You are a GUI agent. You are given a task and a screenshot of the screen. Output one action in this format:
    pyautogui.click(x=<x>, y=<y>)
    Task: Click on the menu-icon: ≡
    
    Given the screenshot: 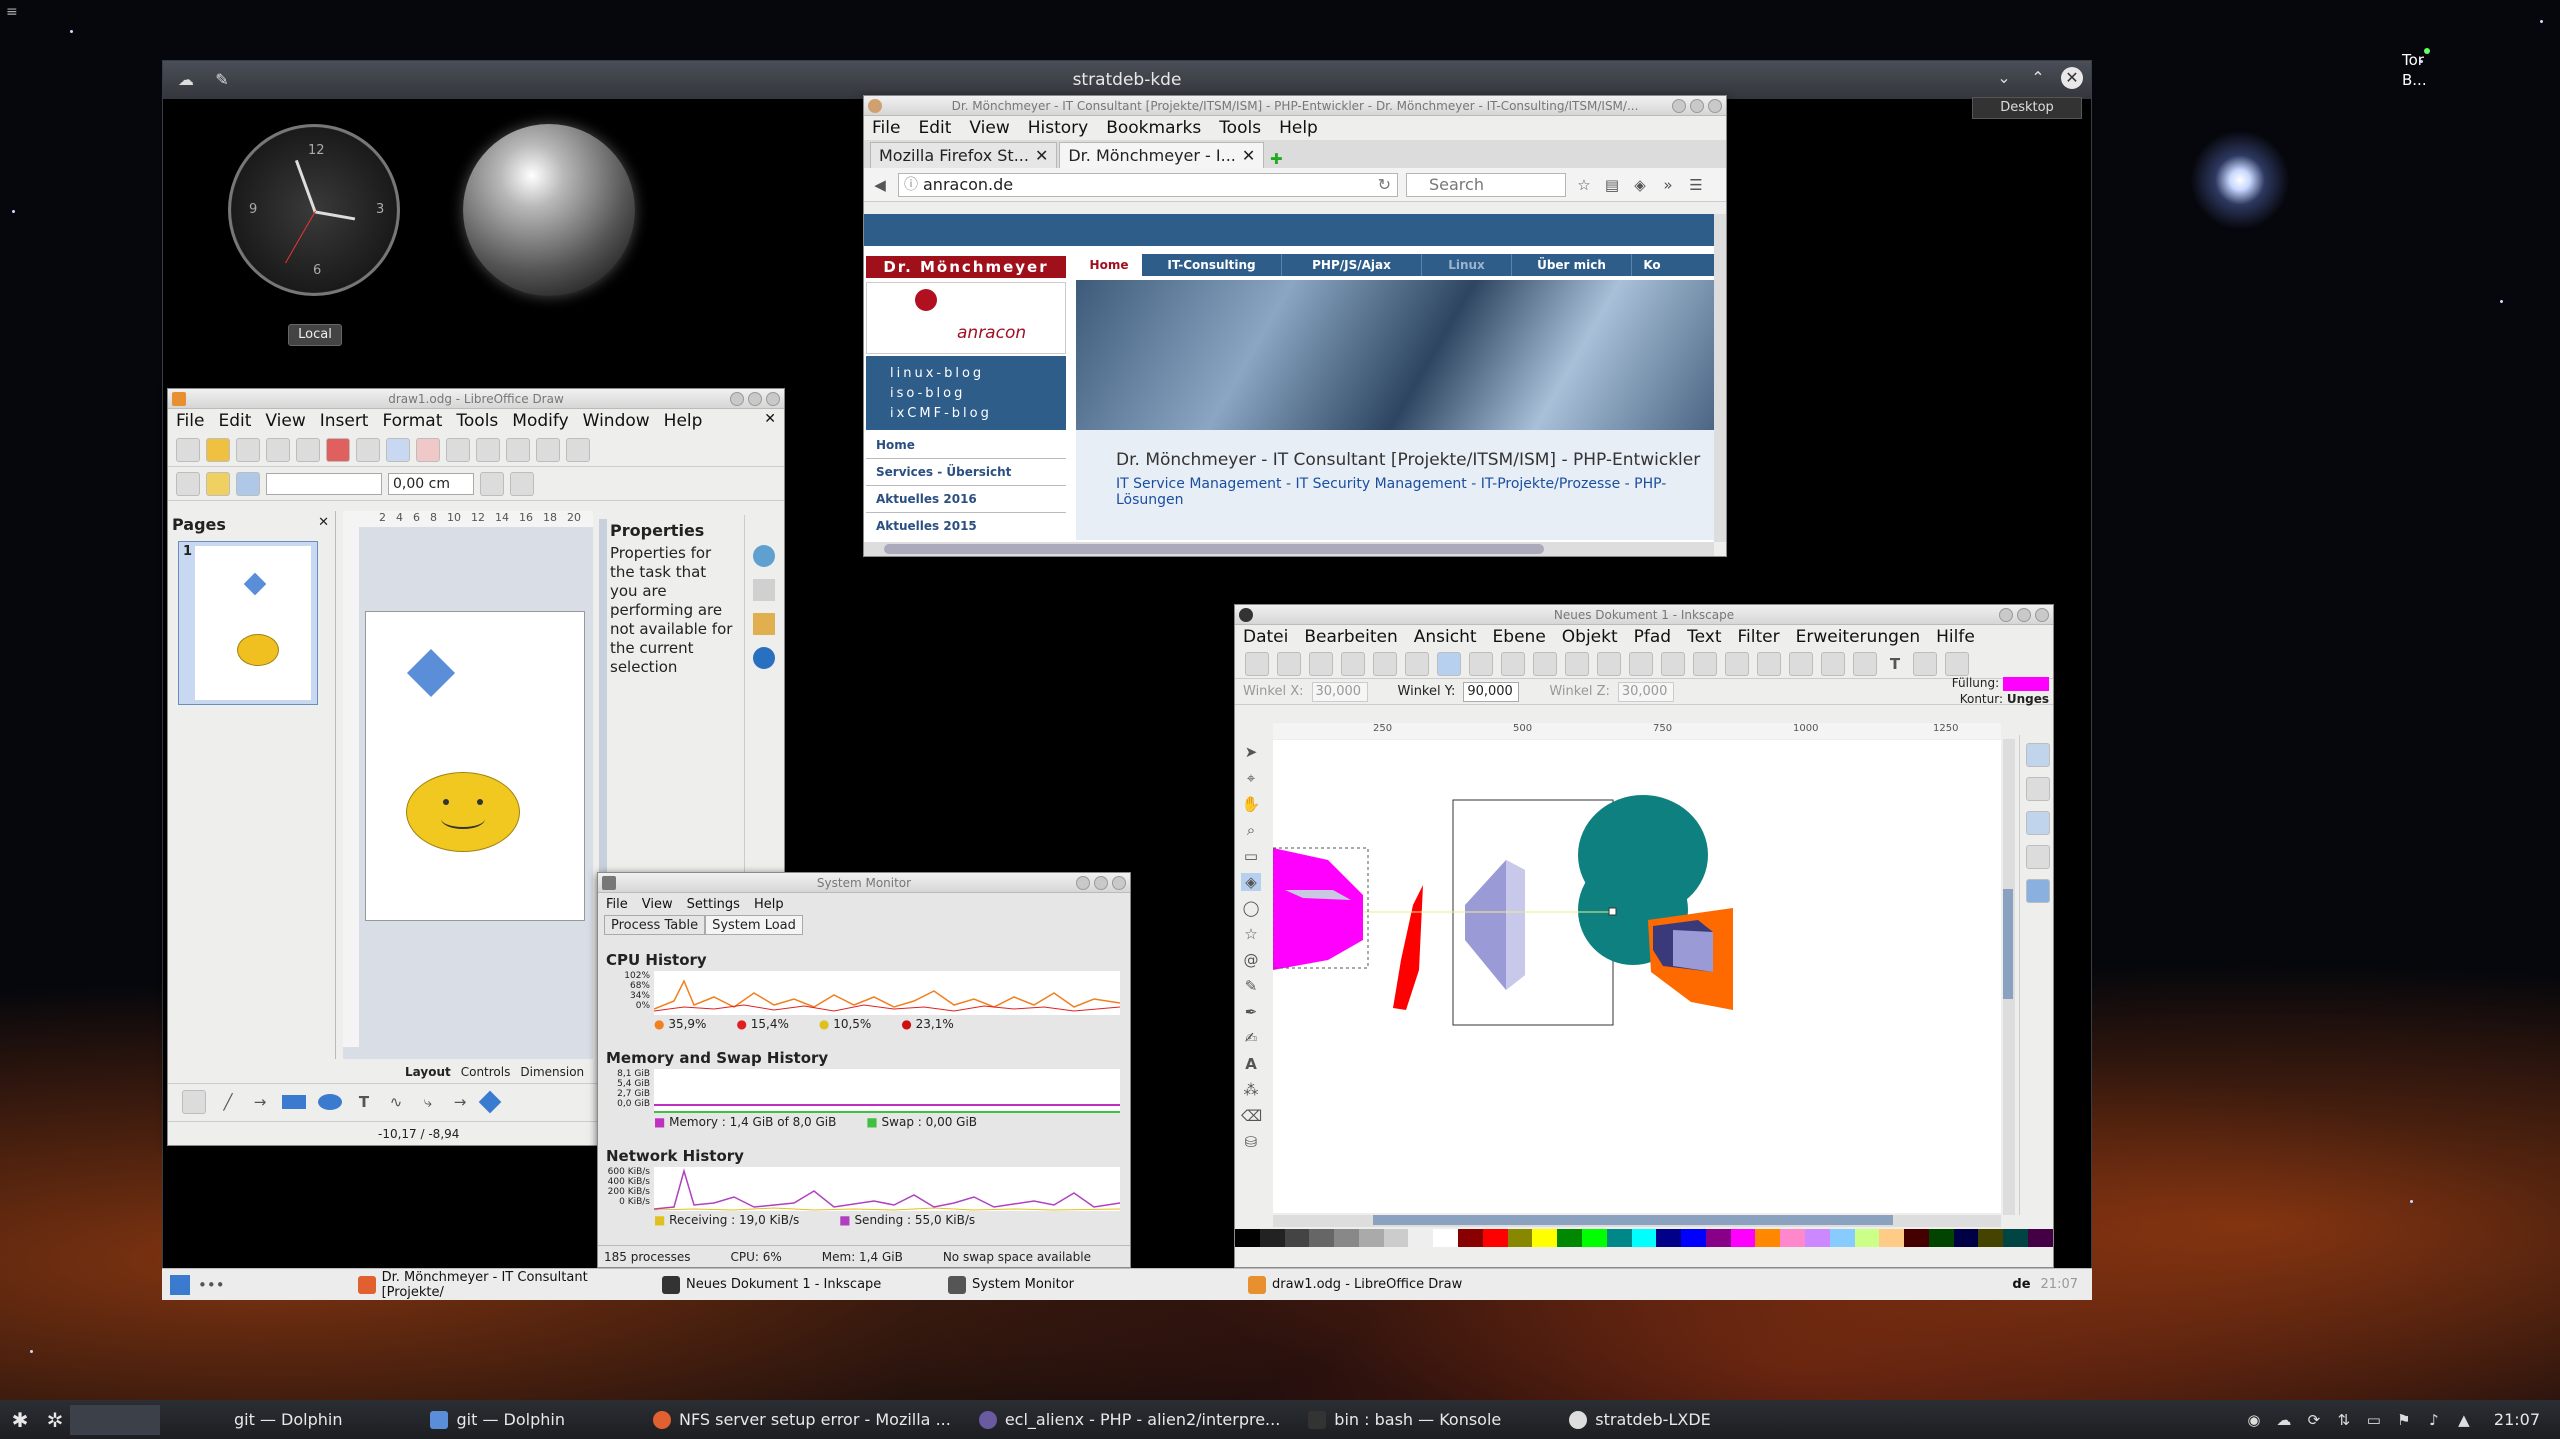 What is the action you would take?
    pyautogui.click(x=12, y=12)
    